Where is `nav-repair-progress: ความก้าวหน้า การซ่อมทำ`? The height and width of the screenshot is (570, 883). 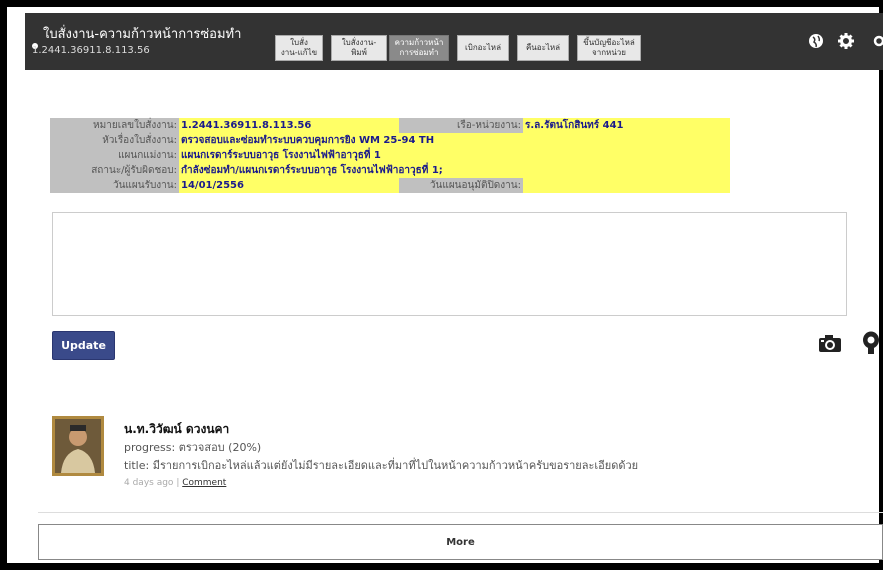
nav-repair-progress: ความก้าวหน้า การซ่อมทำ is located at coordinates (419, 48).